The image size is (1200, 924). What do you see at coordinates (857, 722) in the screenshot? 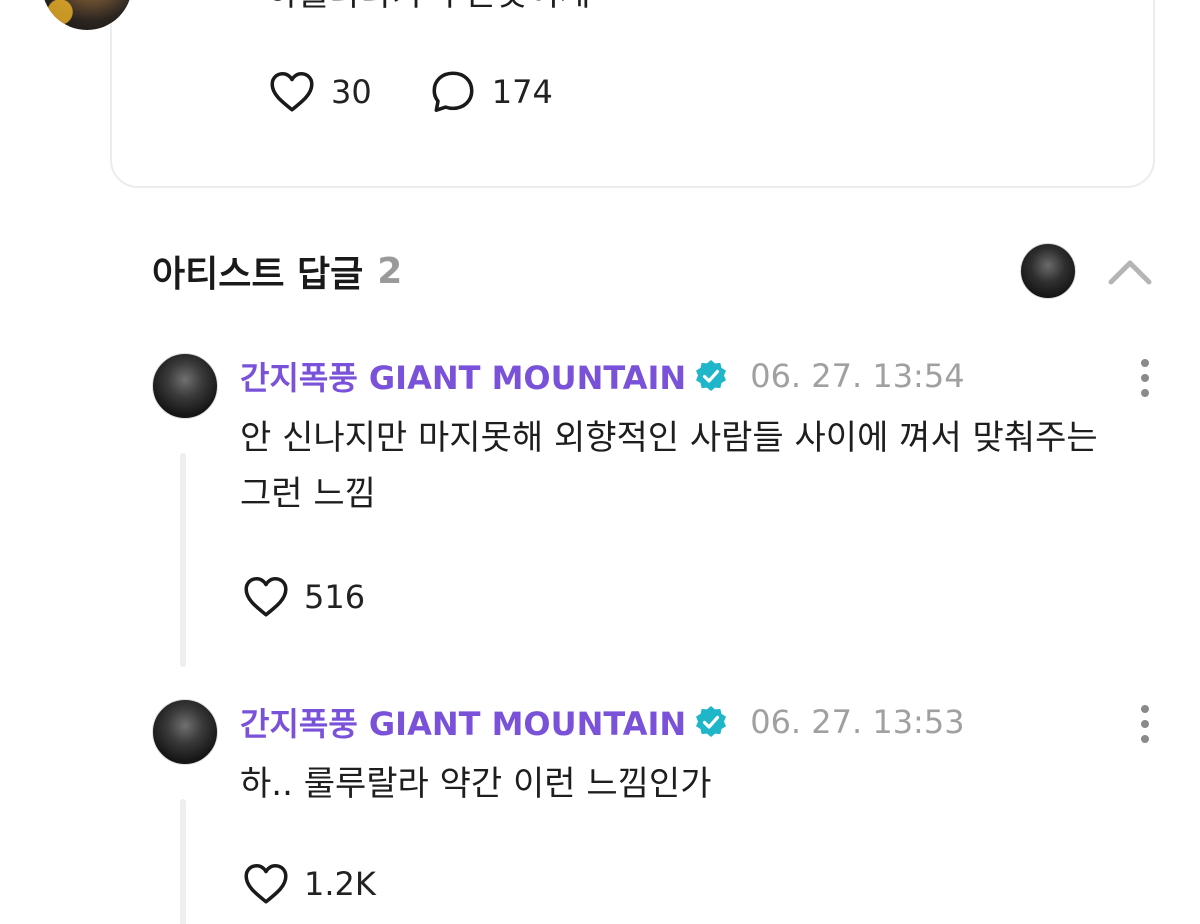
I see `reply-timestamp: 06. 27. 13:53` at bounding box center [857, 722].